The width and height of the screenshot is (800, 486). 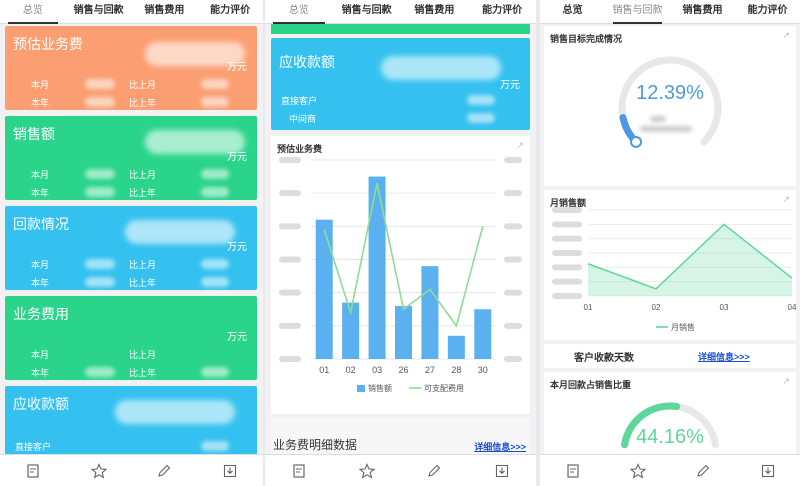 What do you see at coordinates (724, 356) in the screenshot?
I see `customer-days-link: 详细信息>>>` at bounding box center [724, 356].